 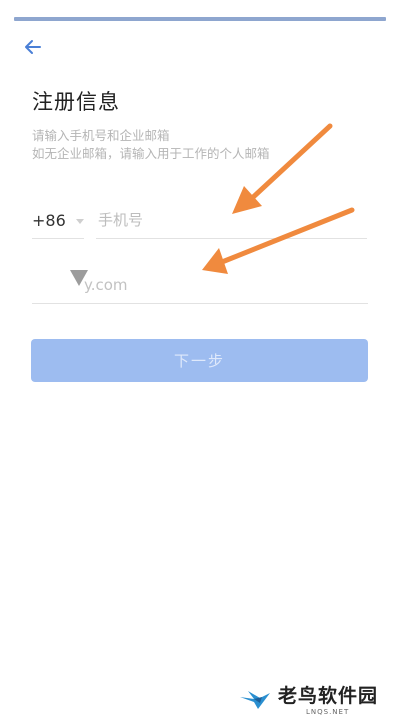 I want to click on back-button, so click(x=33, y=47).